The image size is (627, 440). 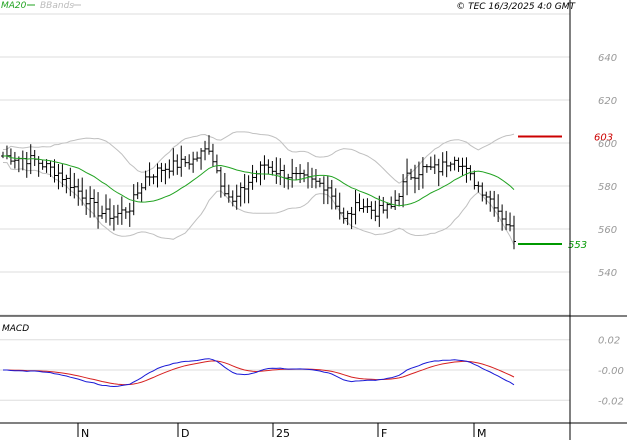 I want to click on macd-y-tick: -0.00, so click(x=611, y=371).